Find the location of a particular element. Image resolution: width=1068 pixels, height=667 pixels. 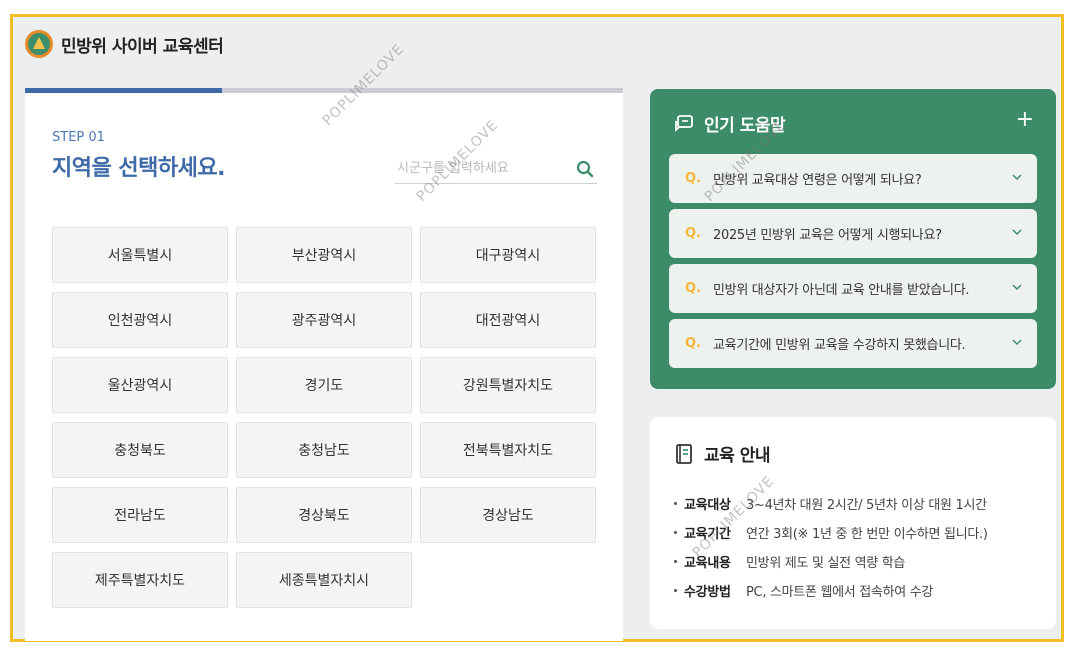

edu-key: 교육대상 is located at coordinates (707, 505).